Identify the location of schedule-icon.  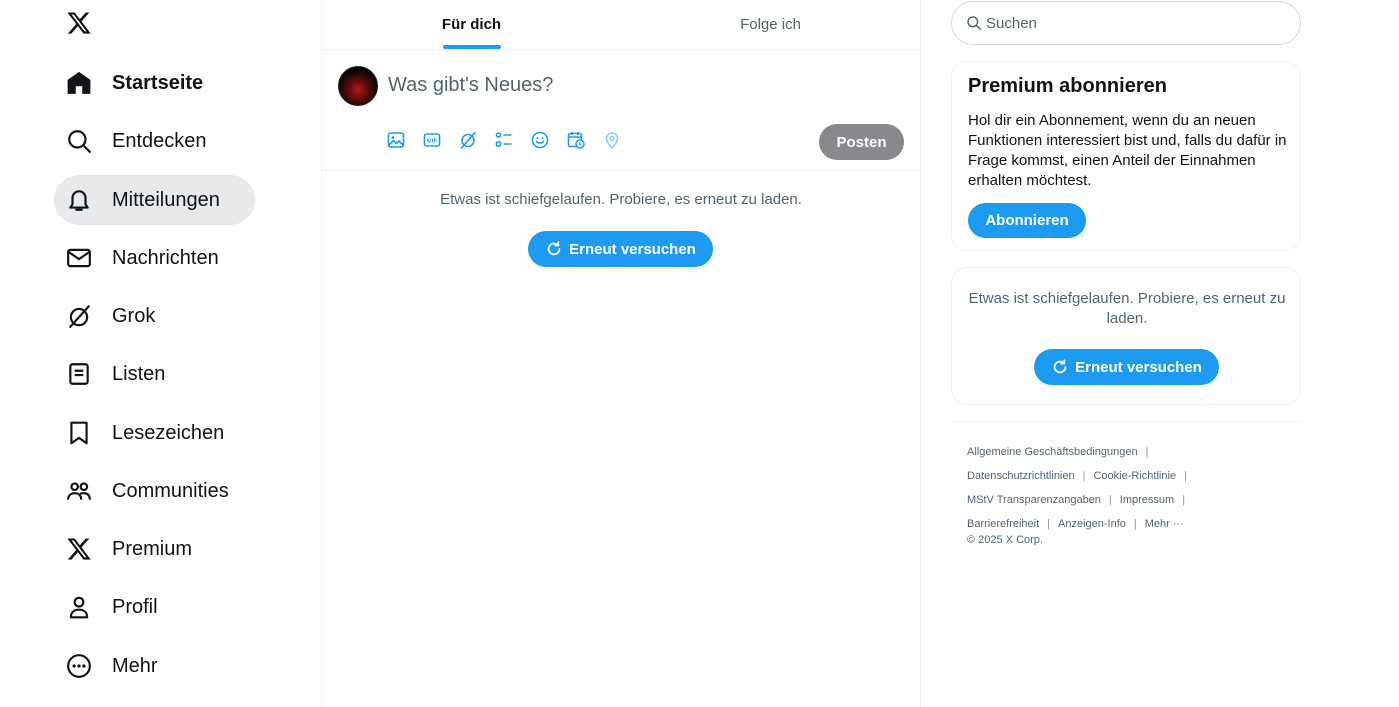
(576, 140).